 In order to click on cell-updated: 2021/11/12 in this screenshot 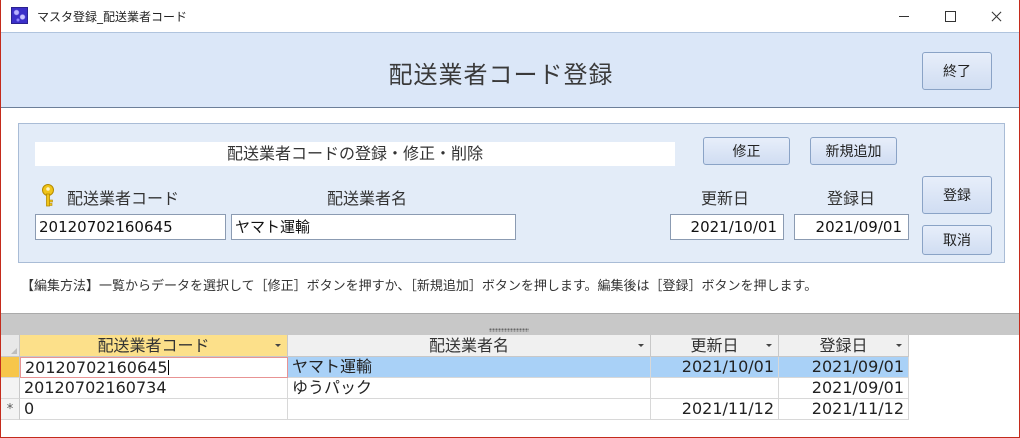, I will do `click(715, 409)`.